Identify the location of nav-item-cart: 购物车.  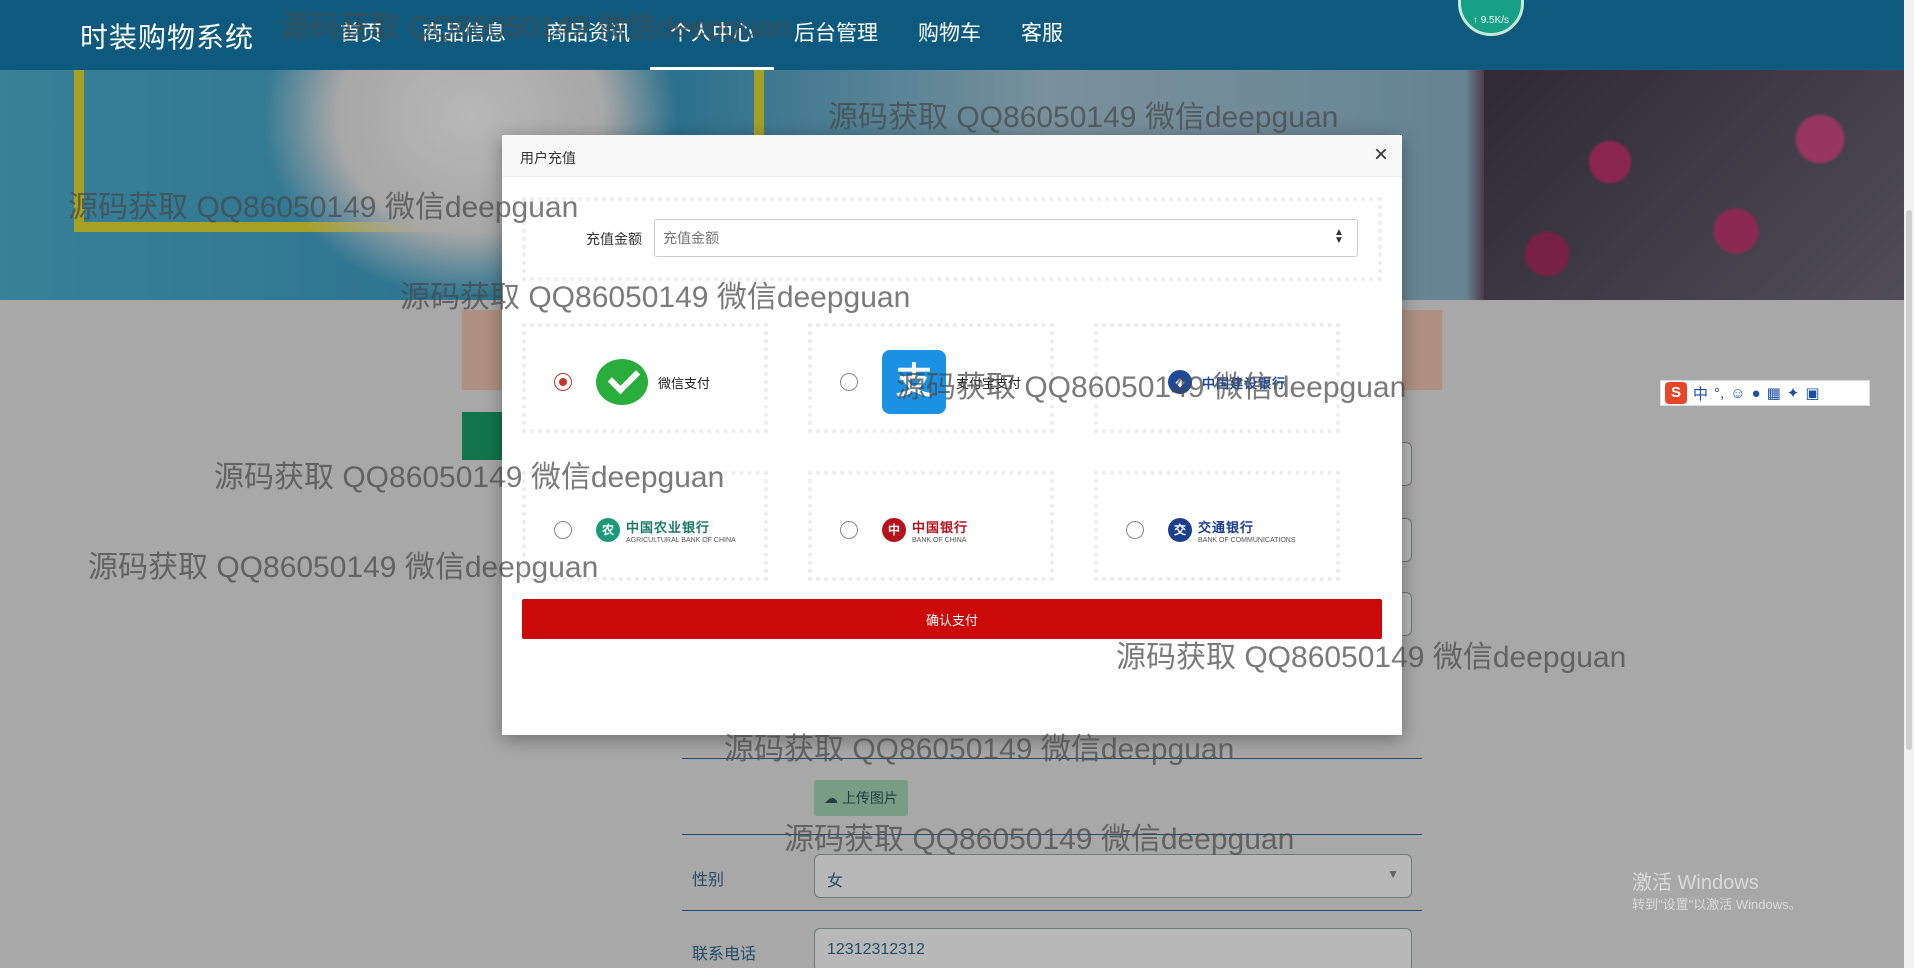
(949, 35).